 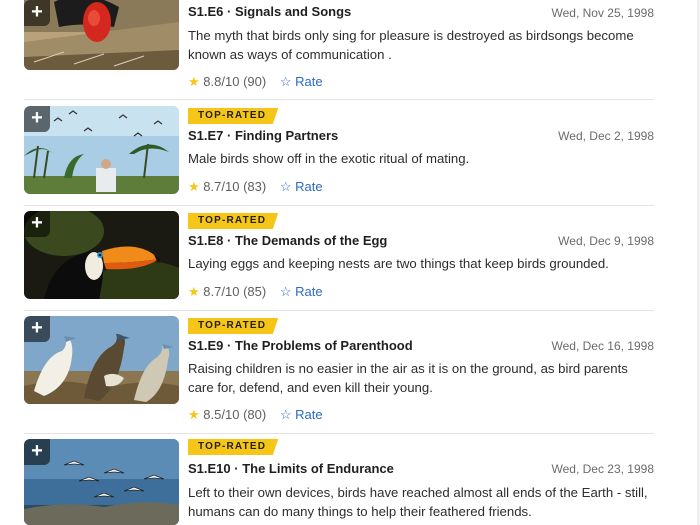 What do you see at coordinates (602, 346) in the screenshot?
I see `episode-air-date: Wed, Dec 16, 1998` at bounding box center [602, 346].